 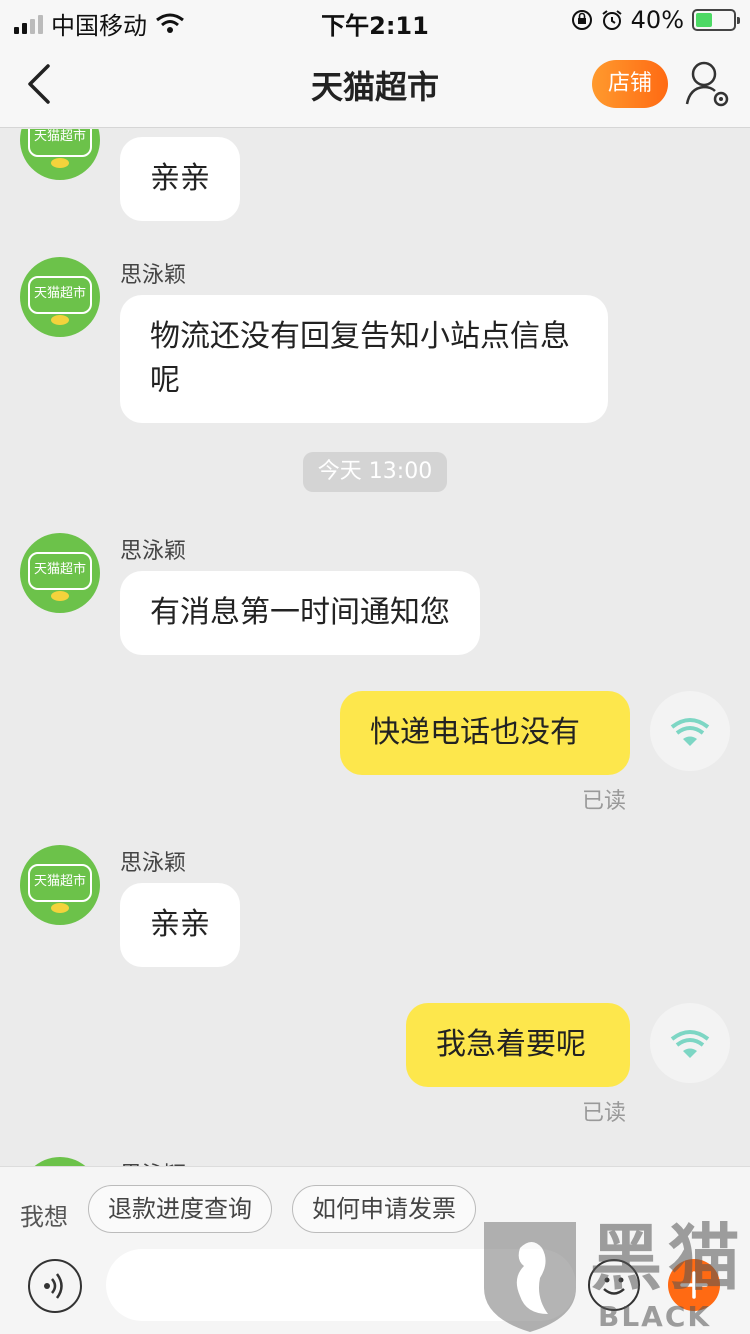 I want to click on quick-reply-refund: 退款进度查询, so click(x=180, y=1209).